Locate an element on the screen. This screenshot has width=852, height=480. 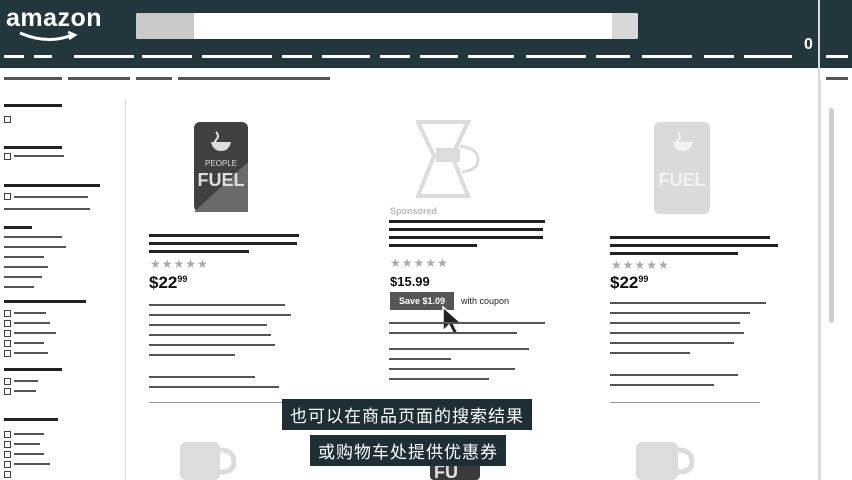
subtitle-line-1: 也可以在商品页面的搜索结果 is located at coordinates (407, 414).